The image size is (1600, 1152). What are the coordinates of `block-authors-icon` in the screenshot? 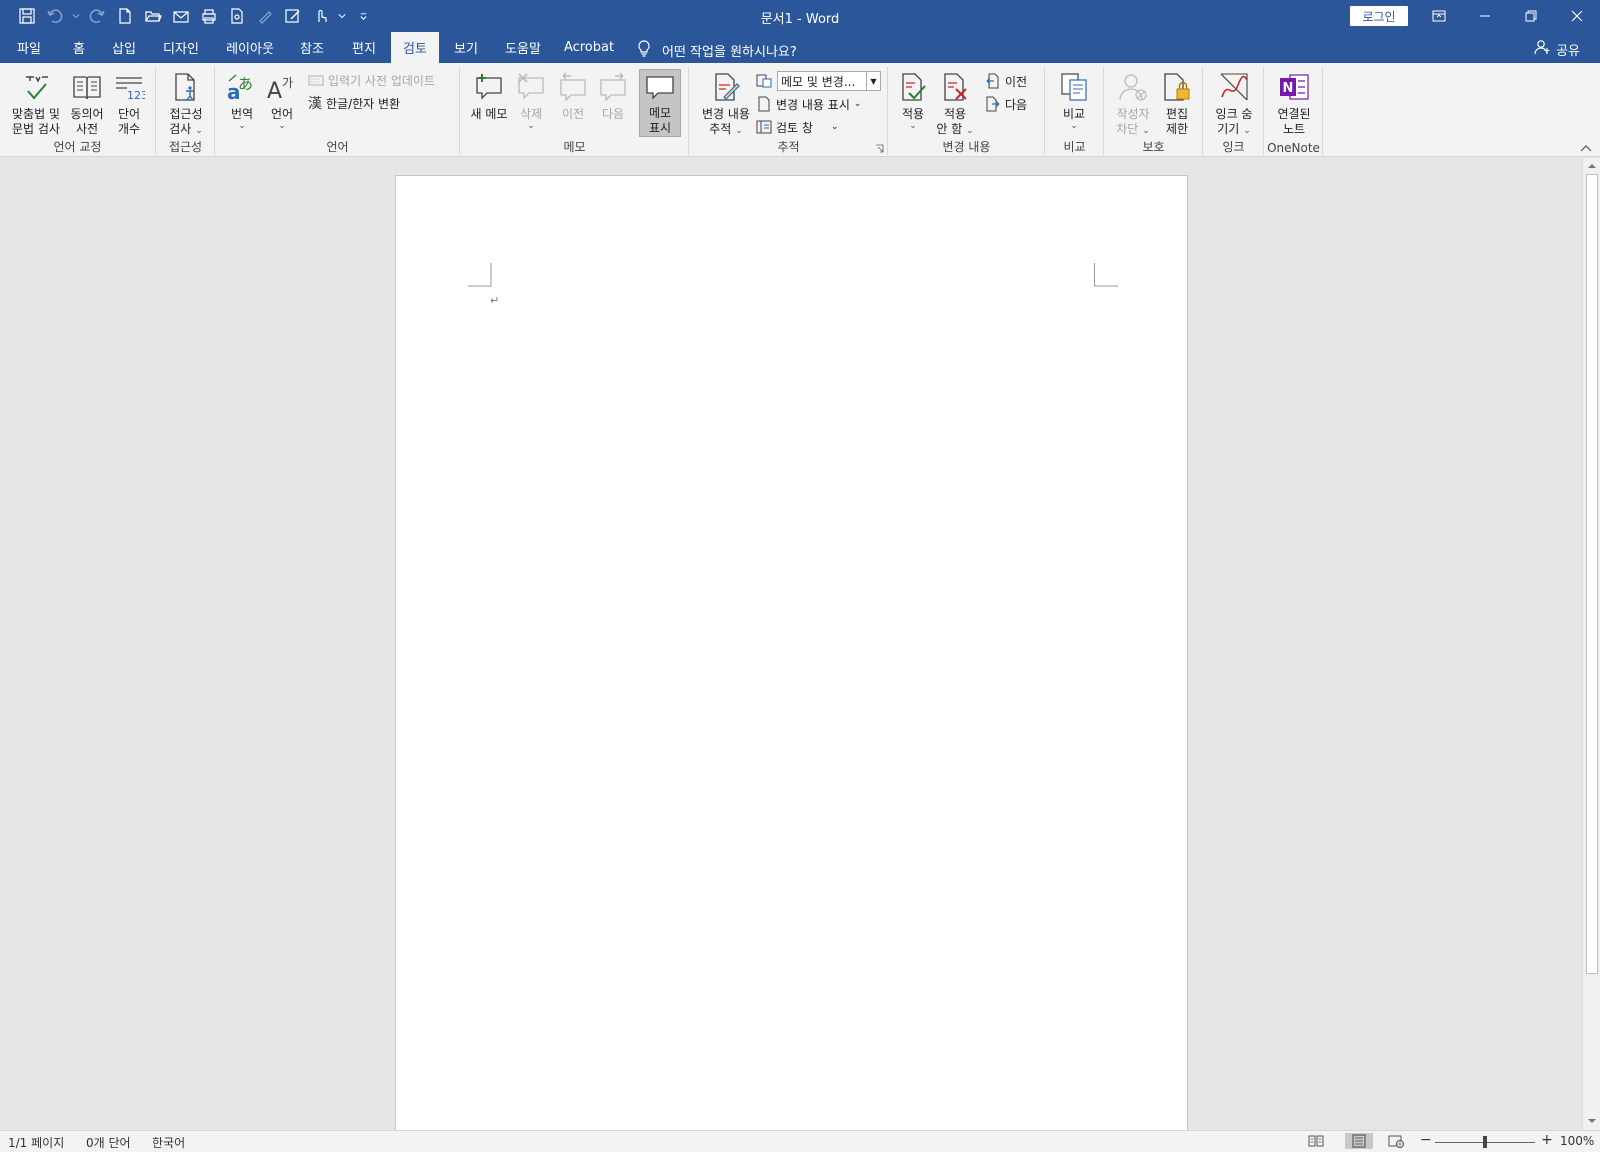 It's located at (1133, 87).